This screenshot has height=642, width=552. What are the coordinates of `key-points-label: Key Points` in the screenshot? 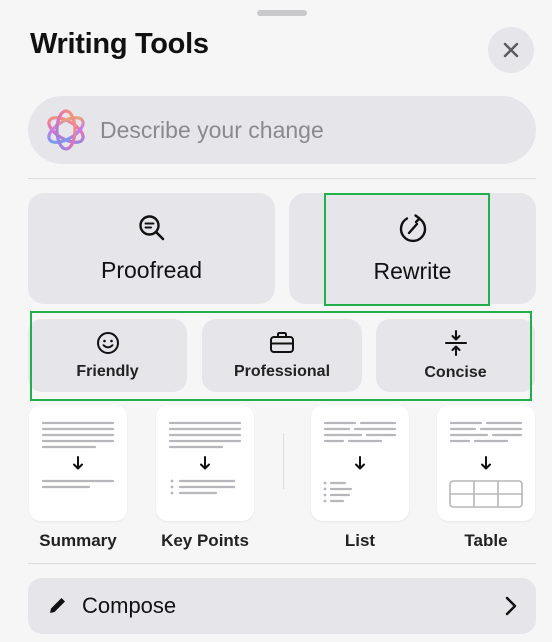 It's located at (205, 540).